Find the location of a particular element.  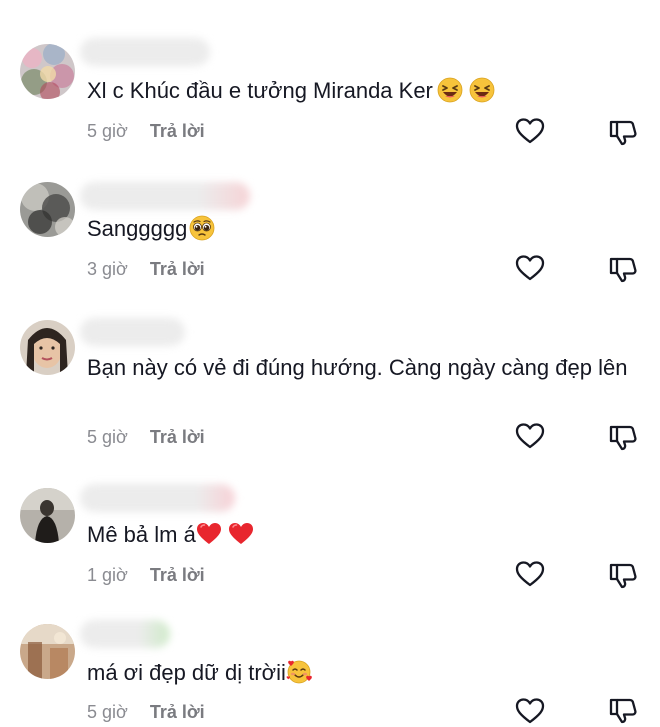

comment-text: Mê bả lm á is located at coordinates (364, 534).